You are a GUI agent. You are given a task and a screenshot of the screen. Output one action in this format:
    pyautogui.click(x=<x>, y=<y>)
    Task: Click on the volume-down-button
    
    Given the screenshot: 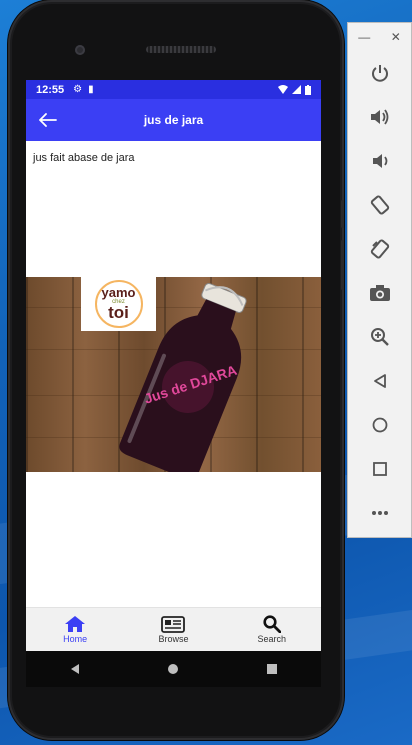 What is the action you would take?
    pyautogui.click(x=379, y=161)
    